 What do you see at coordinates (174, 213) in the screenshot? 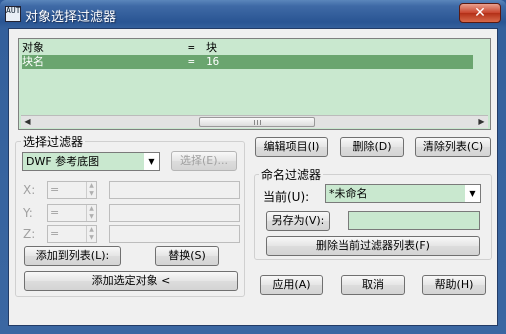
I see `y-value-field` at bounding box center [174, 213].